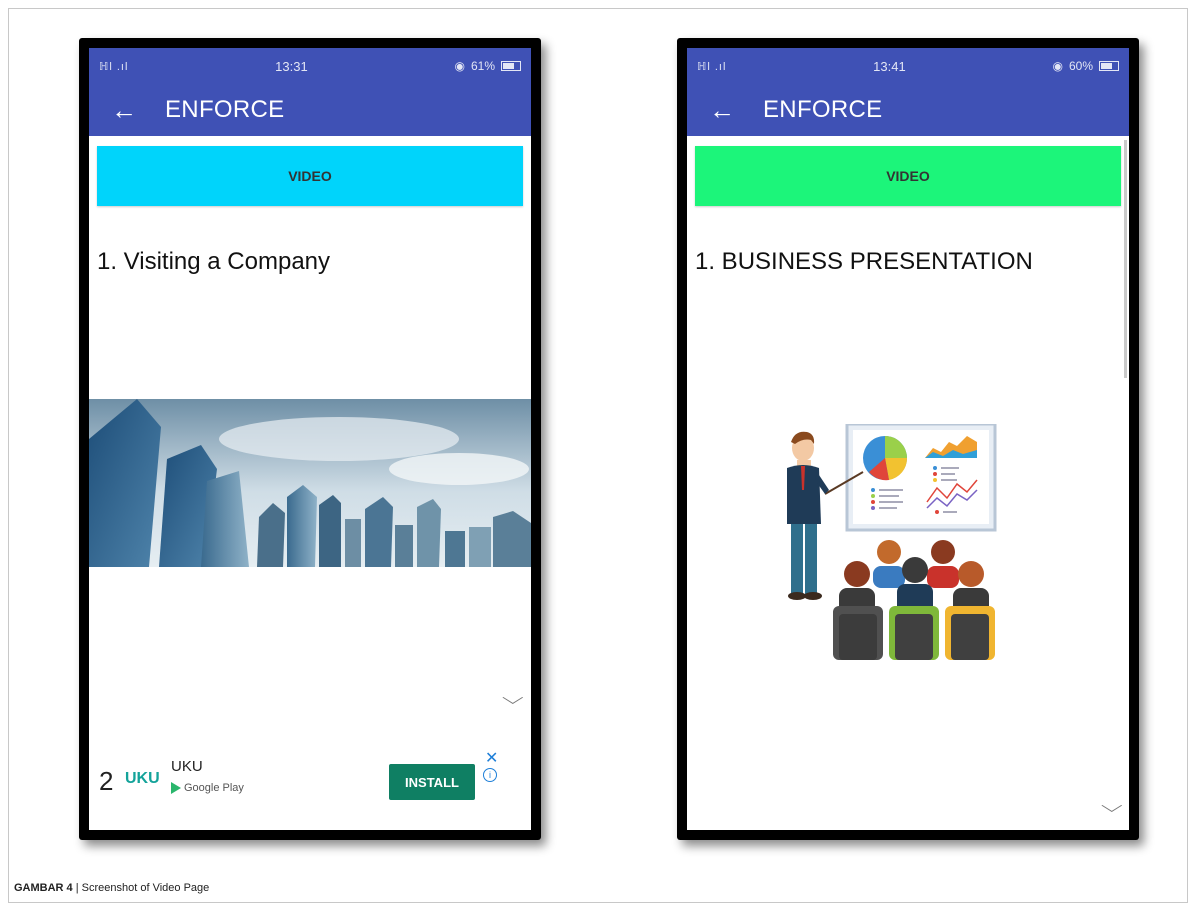 The height and width of the screenshot is (911, 1196). Describe the element at coordinates (310, 784) in the screenshot. I see `ad-banner: 2 UKU UKU Google Play INSTALL ✕ i` at that location.